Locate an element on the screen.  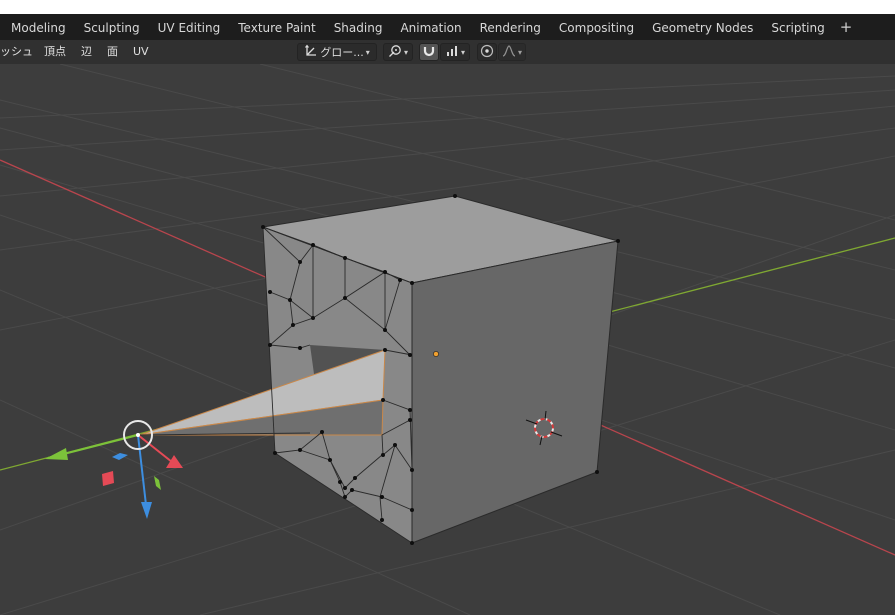
proportional-editing-icon is located at coordinates (487, 52).